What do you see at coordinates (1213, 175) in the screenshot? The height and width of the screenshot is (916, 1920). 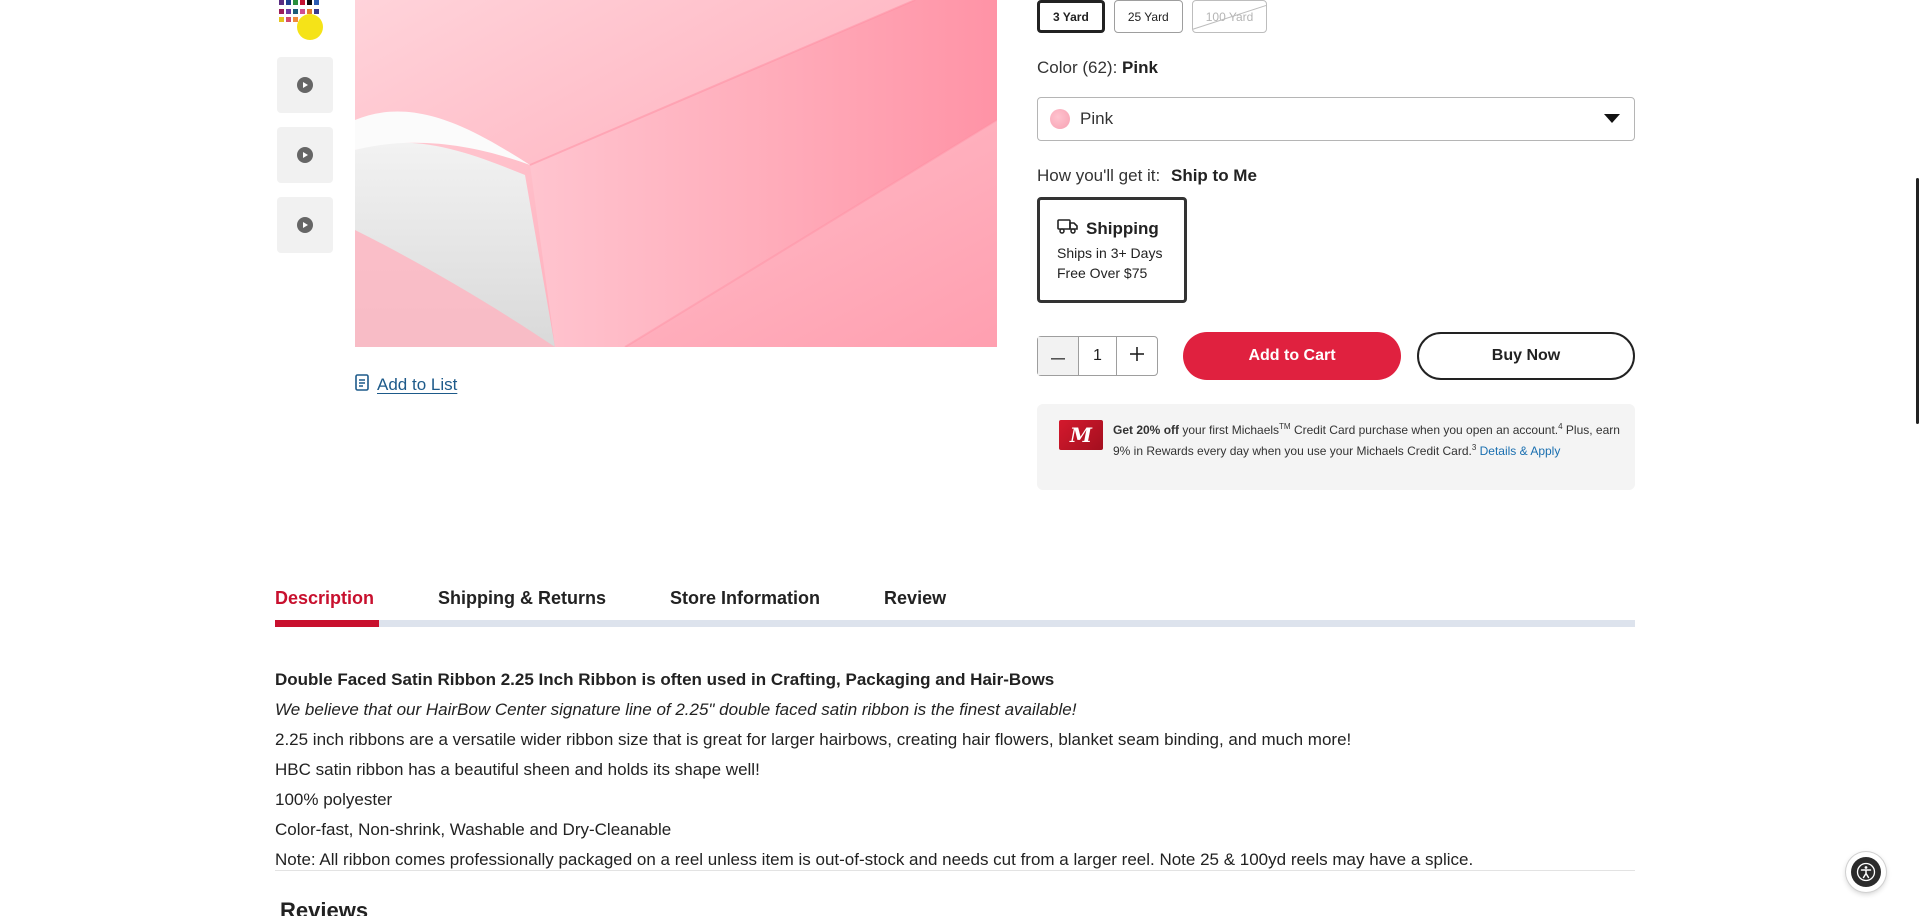 I see `fulfillment-selected: Ship to Me` at bounding box center [1213, 175].